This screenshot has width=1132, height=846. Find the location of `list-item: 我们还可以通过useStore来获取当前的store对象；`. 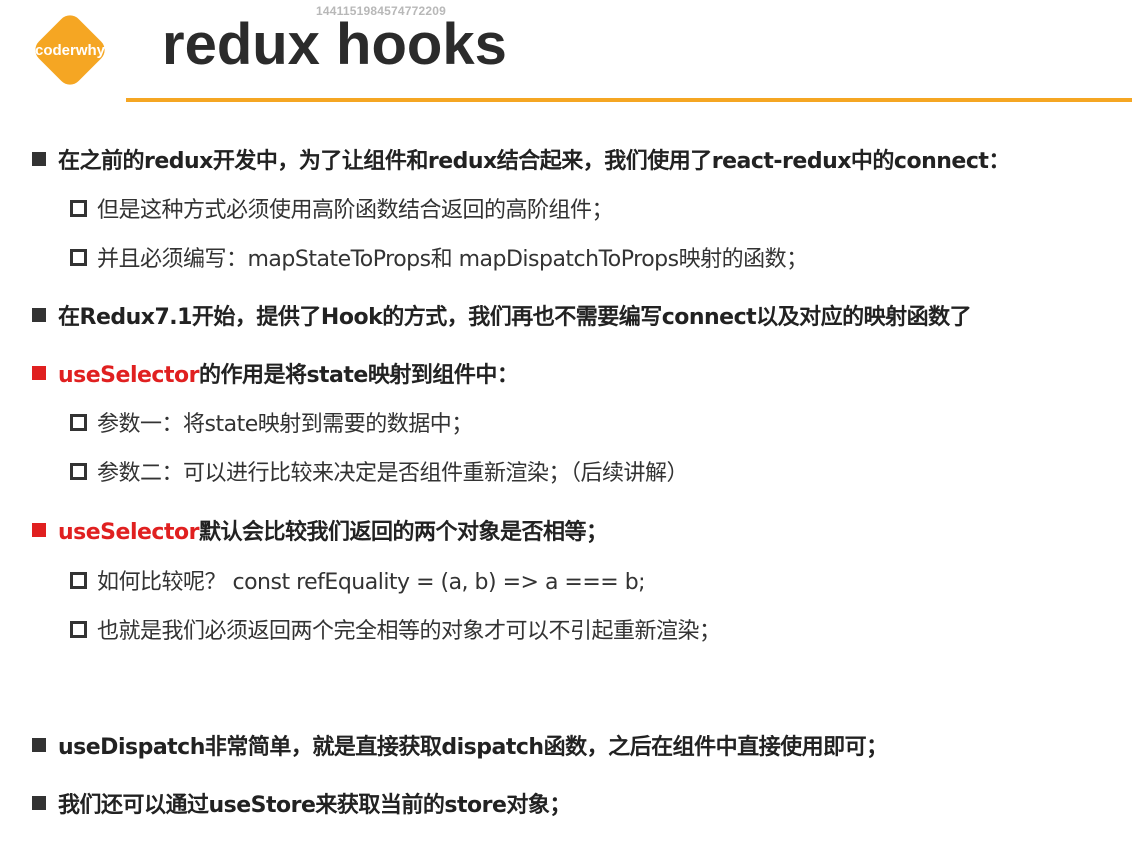

list-item: 我们还可以通过useStore来获取当前的store对象； is located at coordinates (566, 803).